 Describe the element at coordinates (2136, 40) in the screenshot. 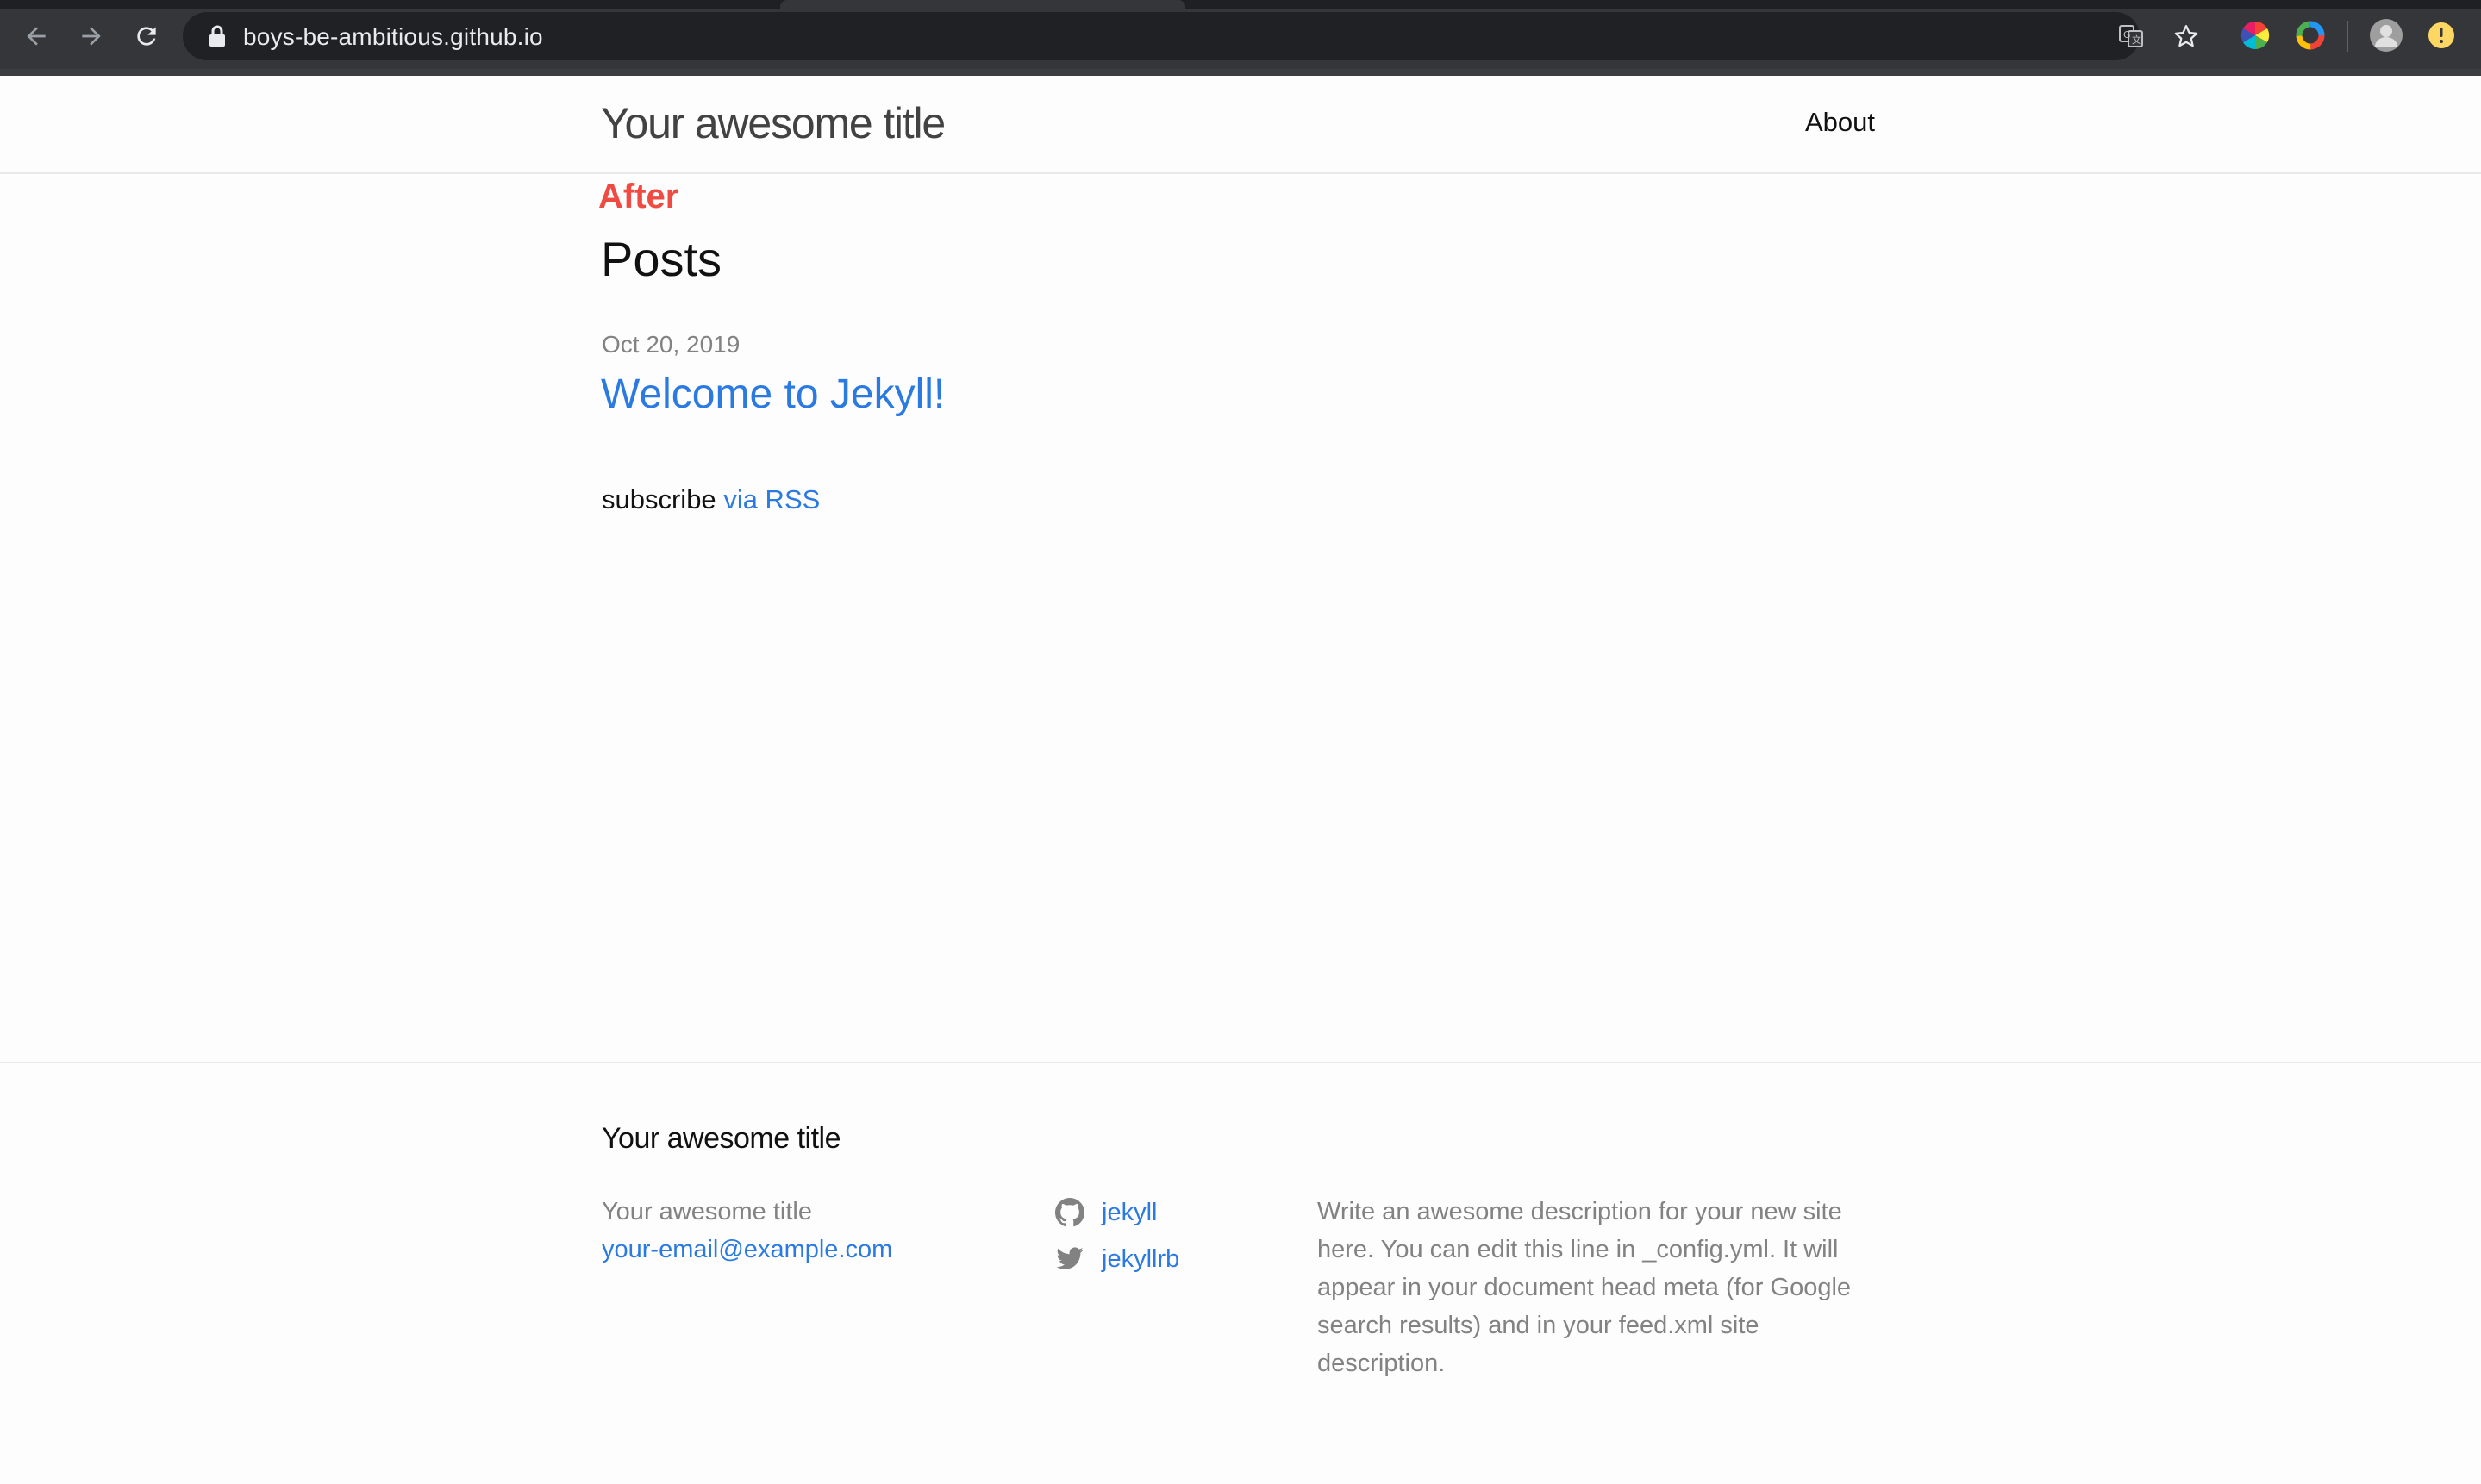

I see `svg-text: 文` at that location.